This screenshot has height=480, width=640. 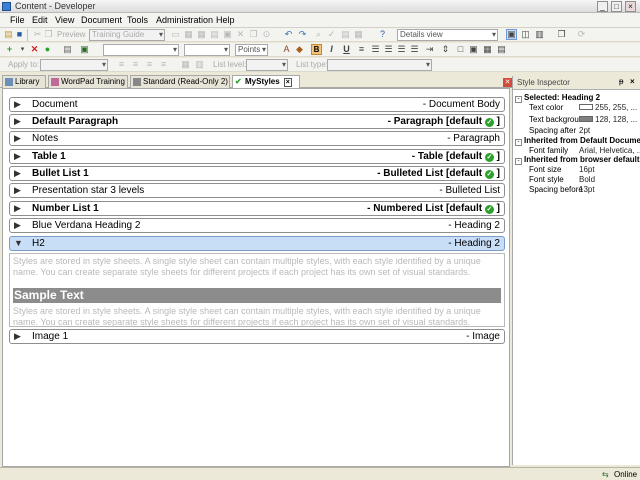 What do you see at coordinates (299, 49) in the screenshot?
I see `fill-color-icon: ◆` at bounding box center [299, 49].